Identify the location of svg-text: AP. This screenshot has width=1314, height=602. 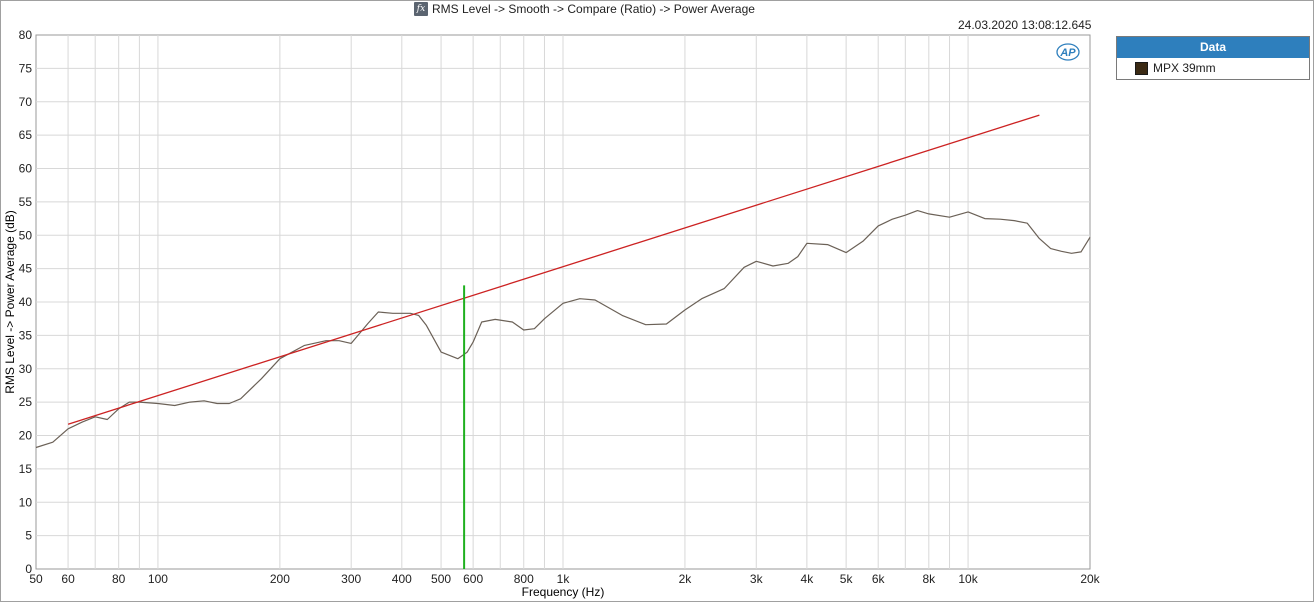
(1067, 53).